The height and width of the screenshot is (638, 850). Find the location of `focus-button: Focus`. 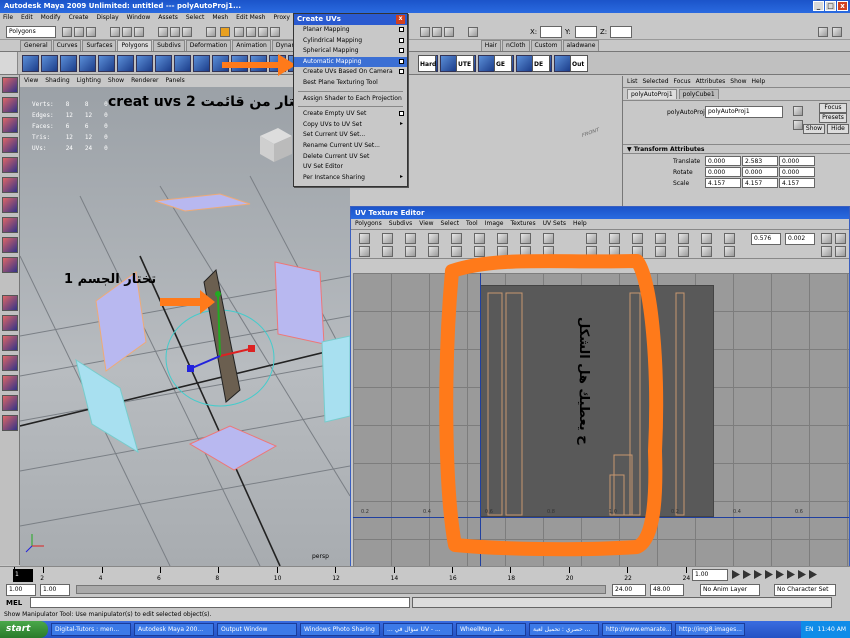

focus-button: Focus is located at coordinates (833, 108).